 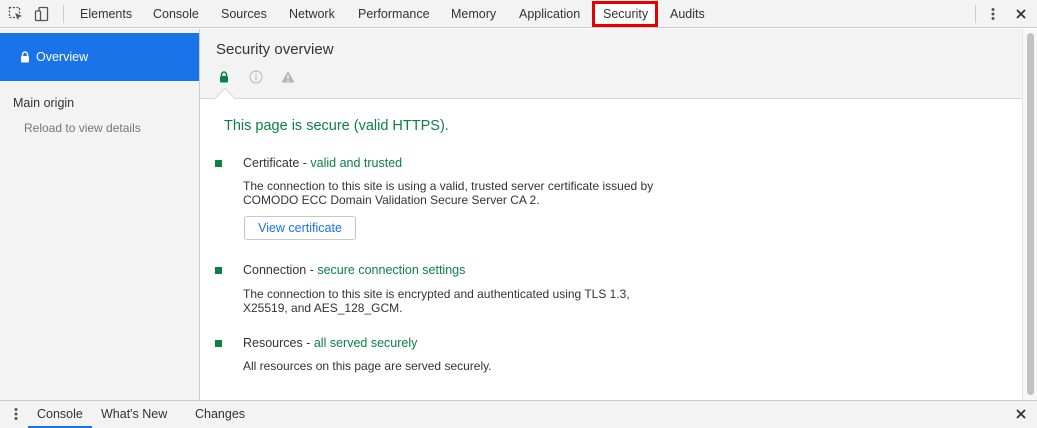 What do you see at coordinates (16, 14) in the screenshot?
I see `inspect-element-icon` at bounding box center [16, 14].